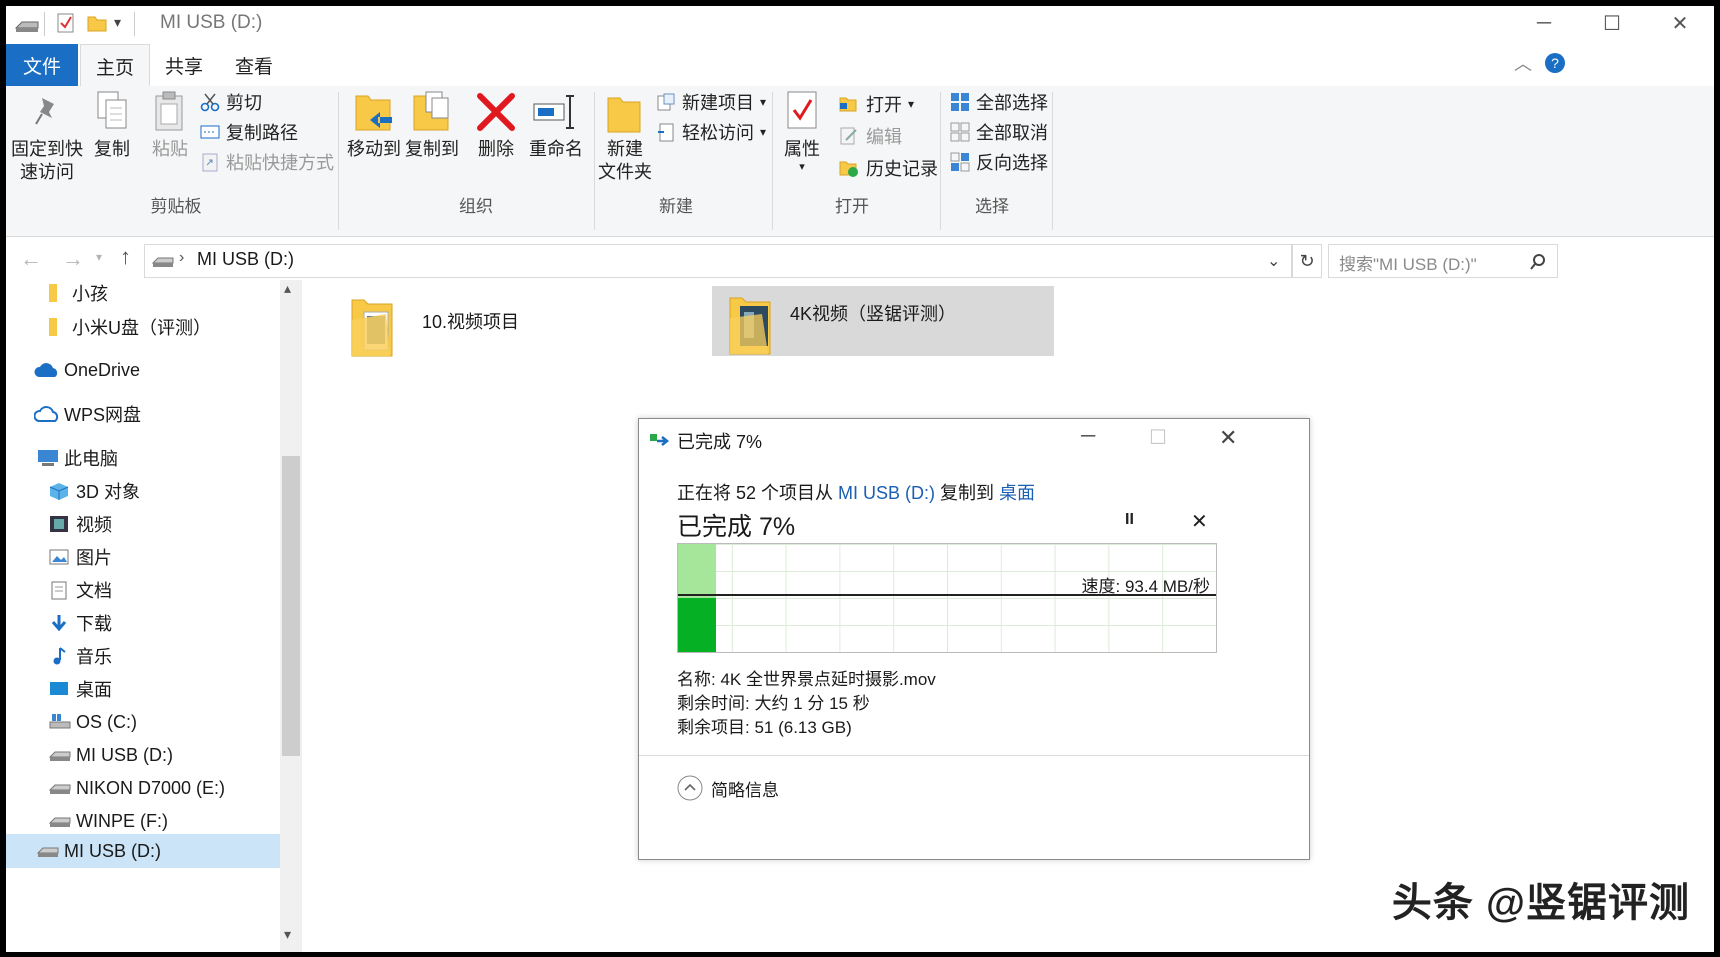 This screenshot has width=1720, height=957. Describe the element at coordinates (181, 258) in the screenshot. I see `breadcrumb-chevron-icon: ›` at that location.